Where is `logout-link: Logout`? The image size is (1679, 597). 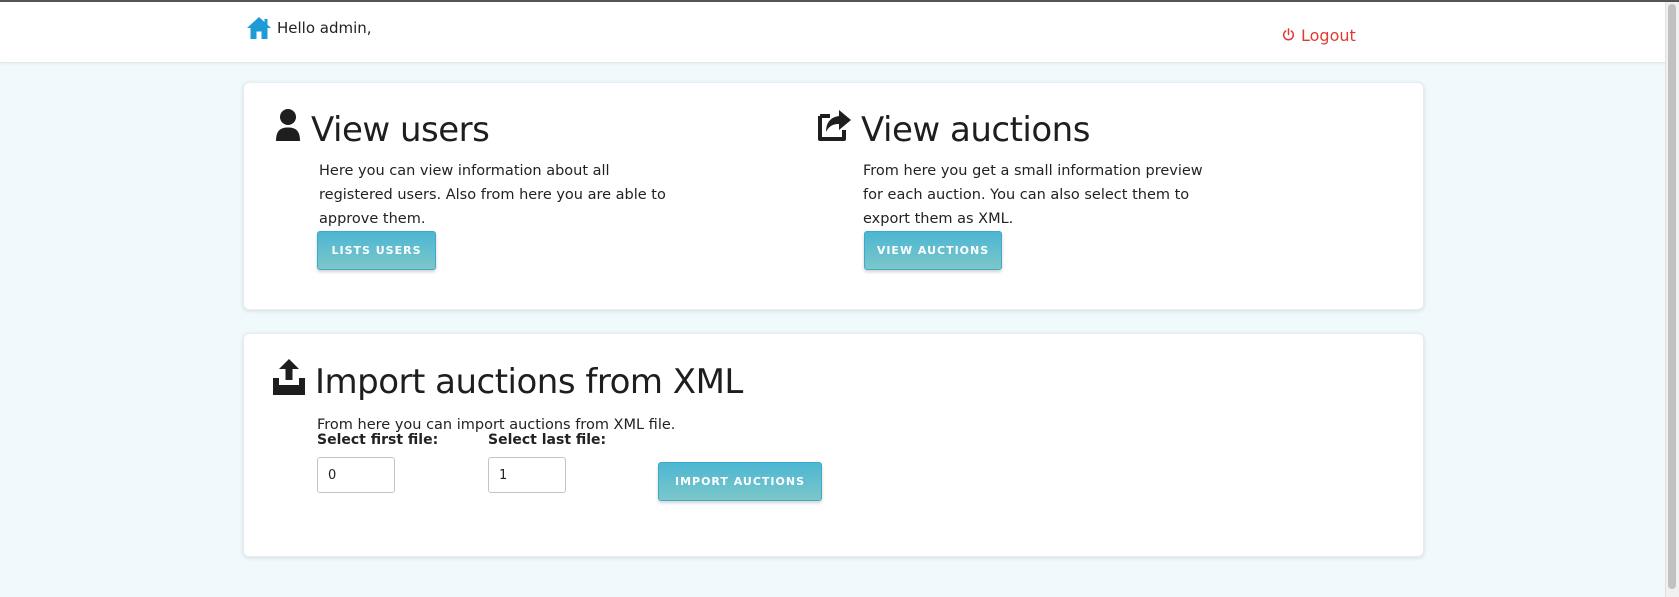
logout-link: Logout is located at coordinates (1319, 35).